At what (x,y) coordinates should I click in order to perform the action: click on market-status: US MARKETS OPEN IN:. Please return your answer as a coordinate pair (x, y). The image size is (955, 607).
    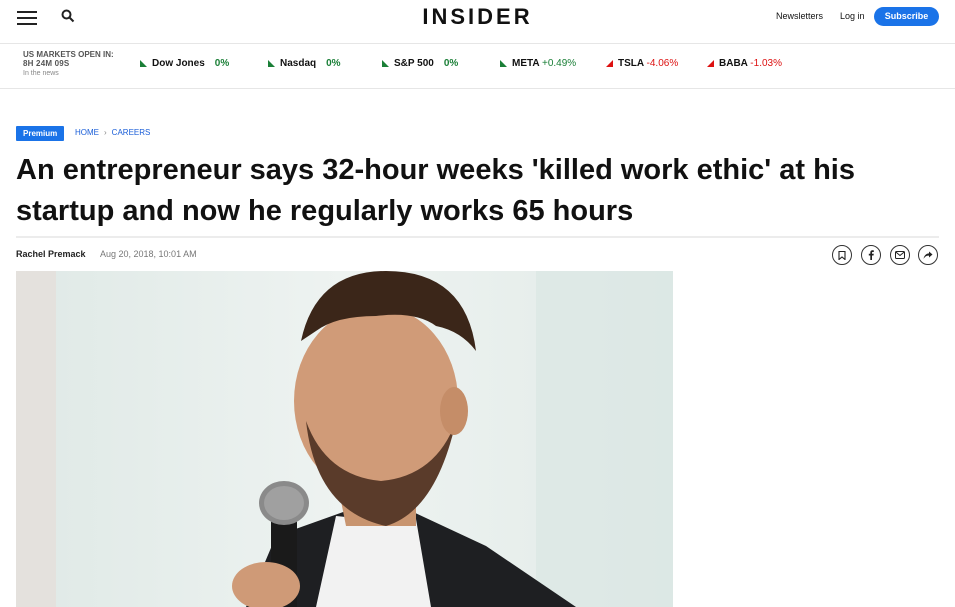
    Looking at the image, I should click on (68, 54).